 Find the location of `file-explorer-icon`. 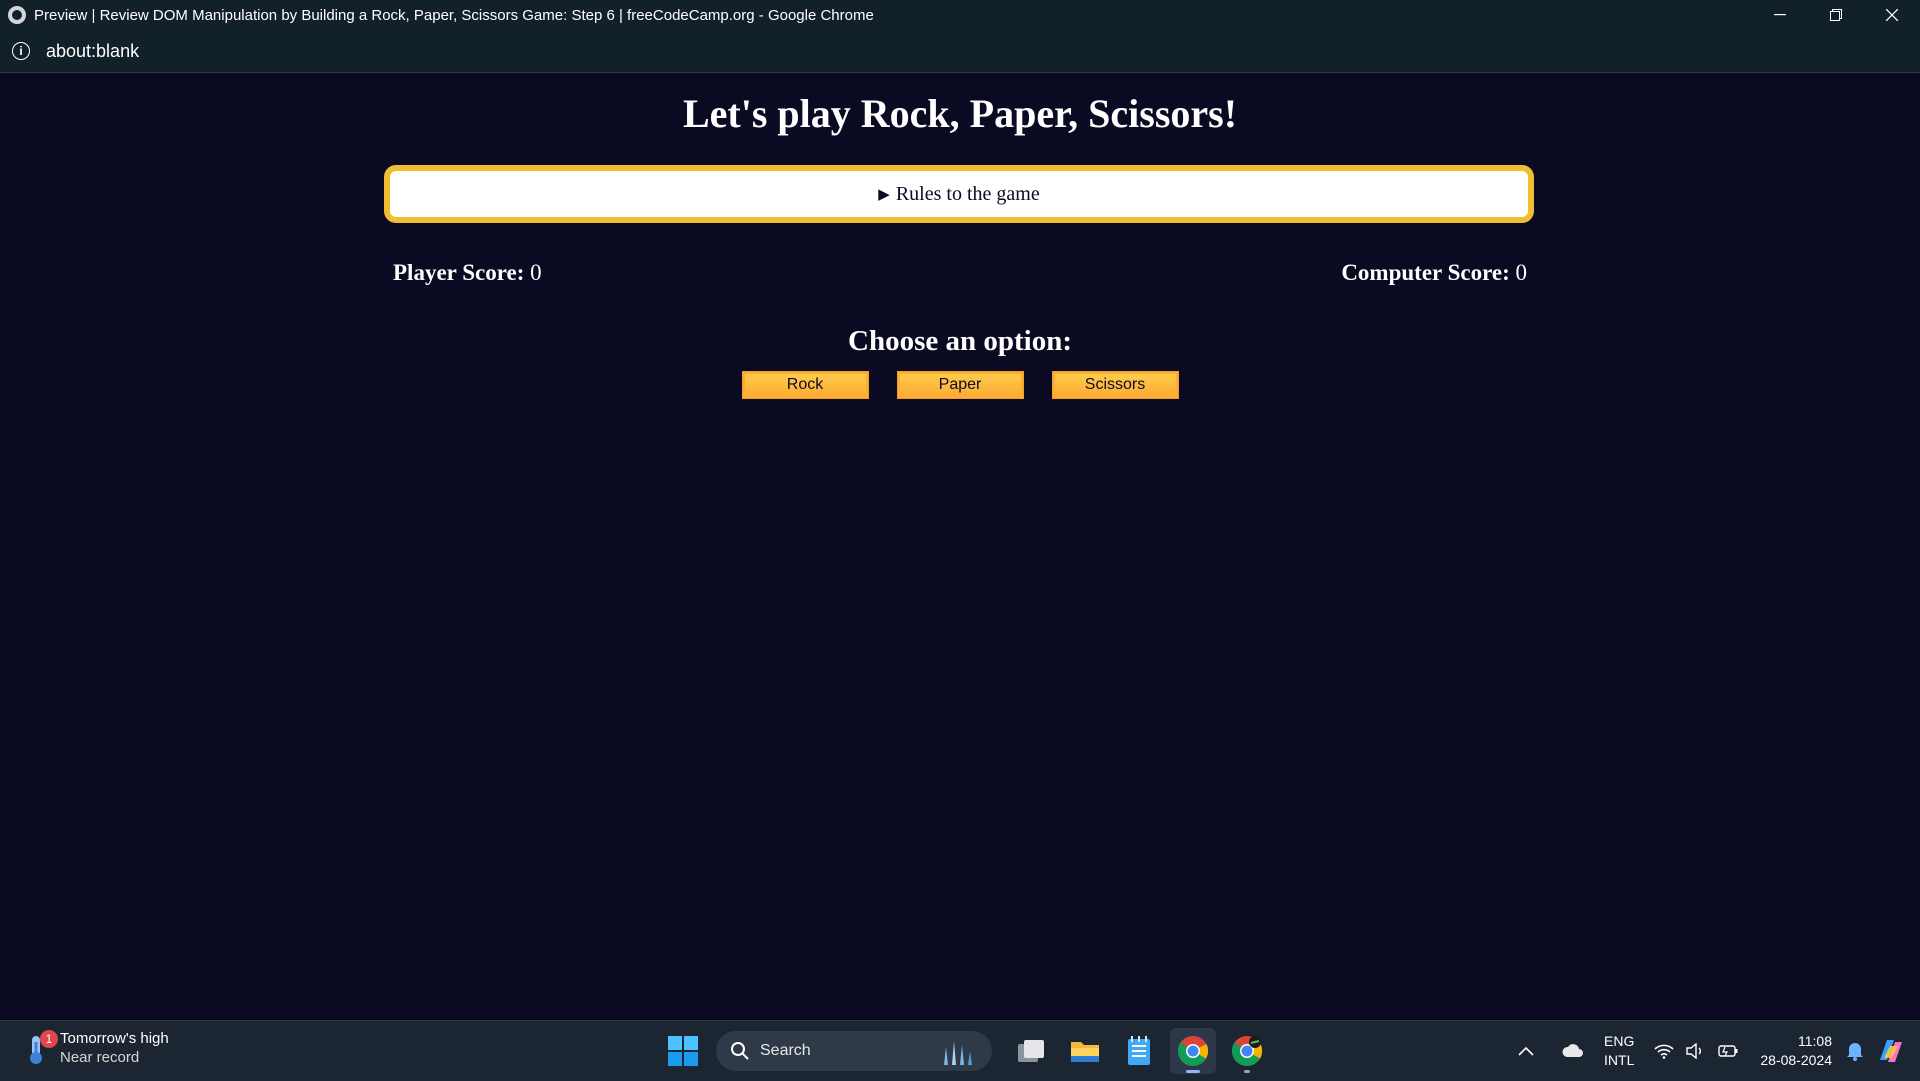

file-explorer-icon is located at coordinates (1085, 1051).